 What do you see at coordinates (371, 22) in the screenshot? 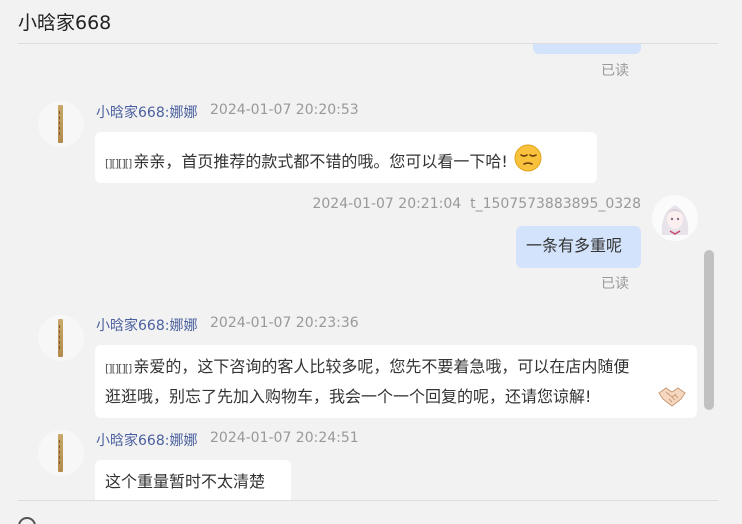
I see `chat-header: 小晗家668` at bounding box center [371, 22].